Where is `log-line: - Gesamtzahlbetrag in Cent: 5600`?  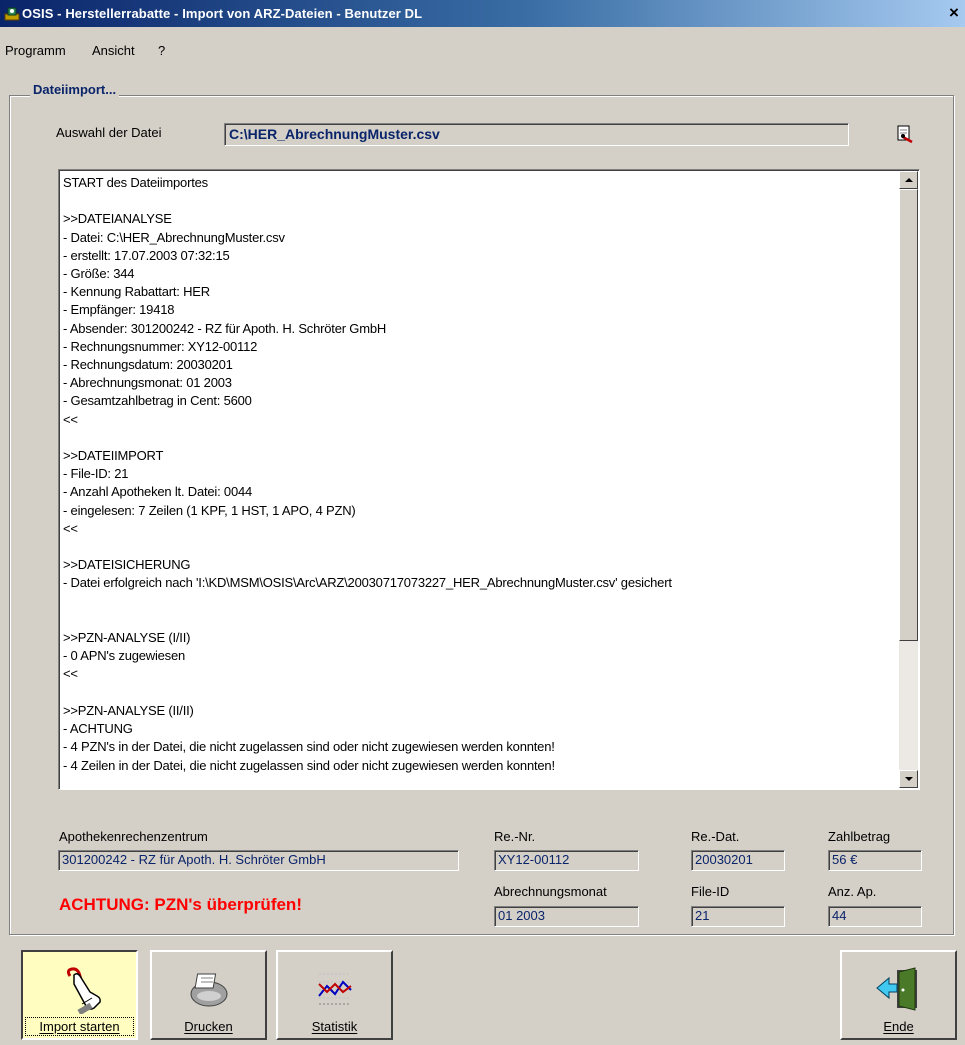 log-line: - Gesamtzahlbetrag in Cent: 5600 is located at coordinates (157, 401).